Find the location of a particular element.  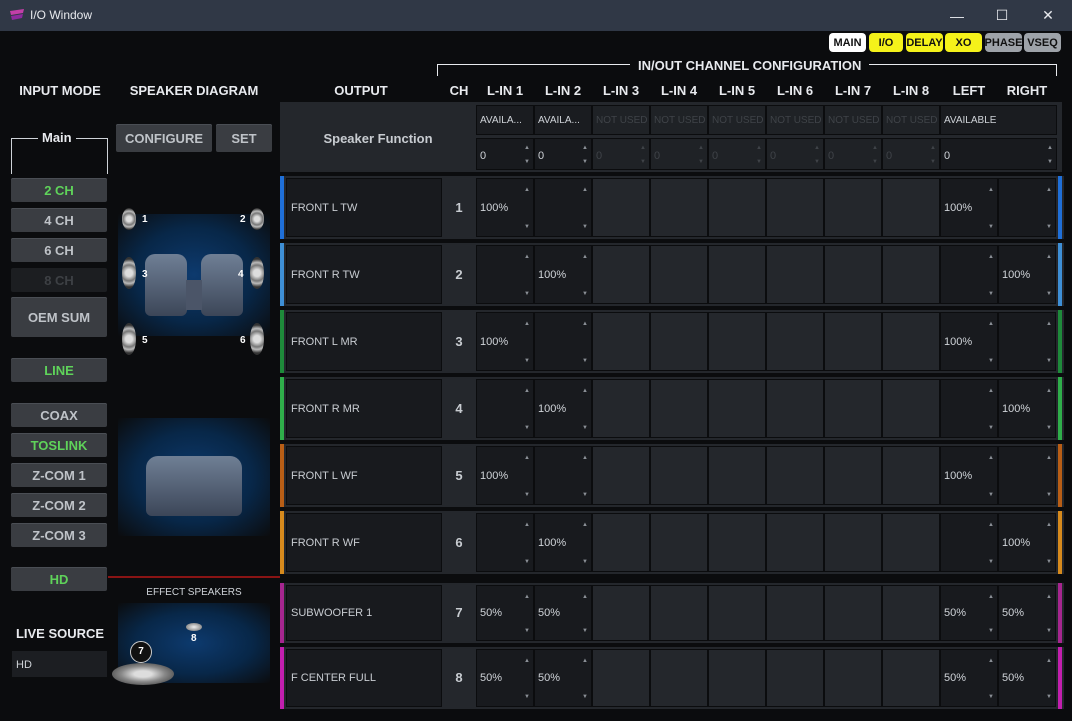

mode-4ch-button: 4 CH is located at coordinates (59, 220).